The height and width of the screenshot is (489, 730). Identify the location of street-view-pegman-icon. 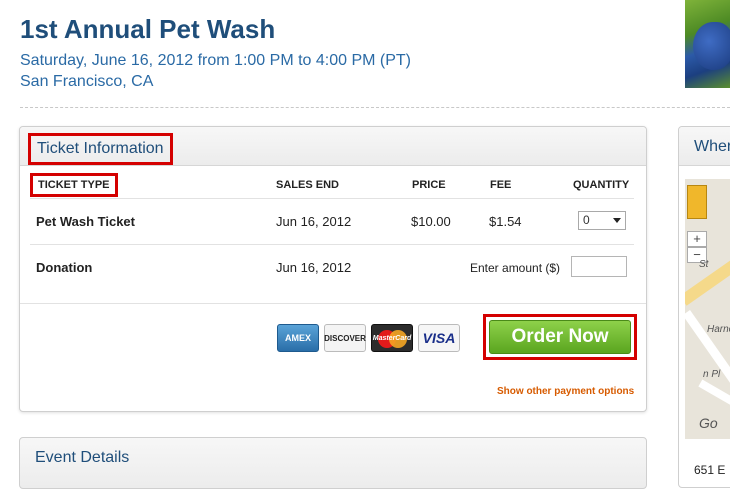
(697, 202).